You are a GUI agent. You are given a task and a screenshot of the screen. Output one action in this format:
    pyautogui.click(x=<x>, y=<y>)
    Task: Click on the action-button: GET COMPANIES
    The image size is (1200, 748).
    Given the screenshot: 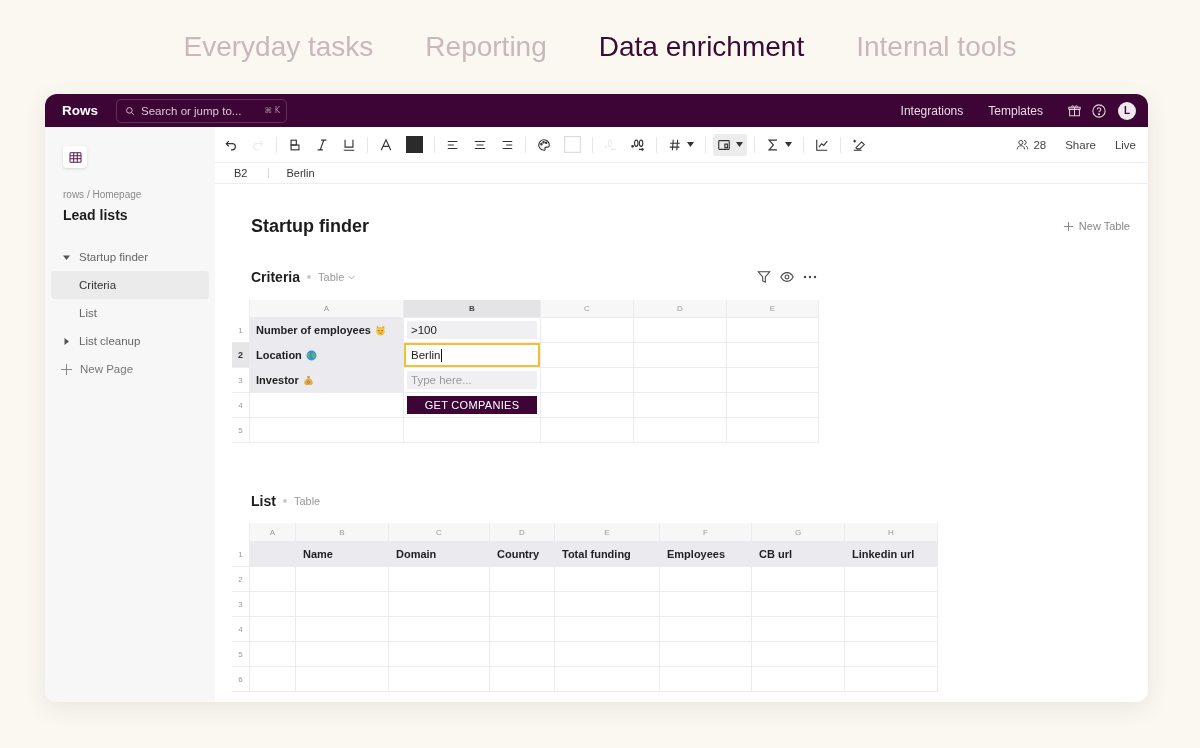 What is the action you would take?
    pyautogui.click(x=472, y=405)
    